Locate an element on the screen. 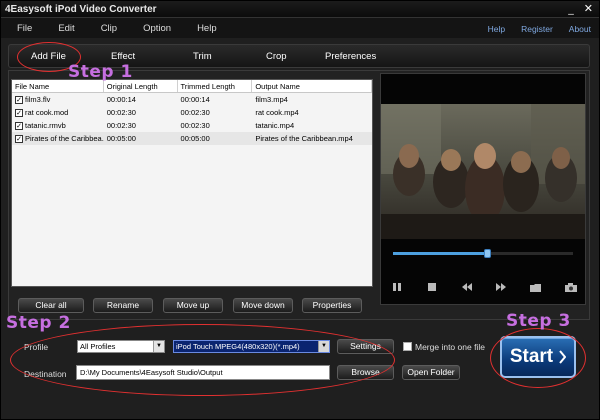 The width and height of the screenshot is (600, 420). effect-button: Effect is located at coordinates (123, 56).